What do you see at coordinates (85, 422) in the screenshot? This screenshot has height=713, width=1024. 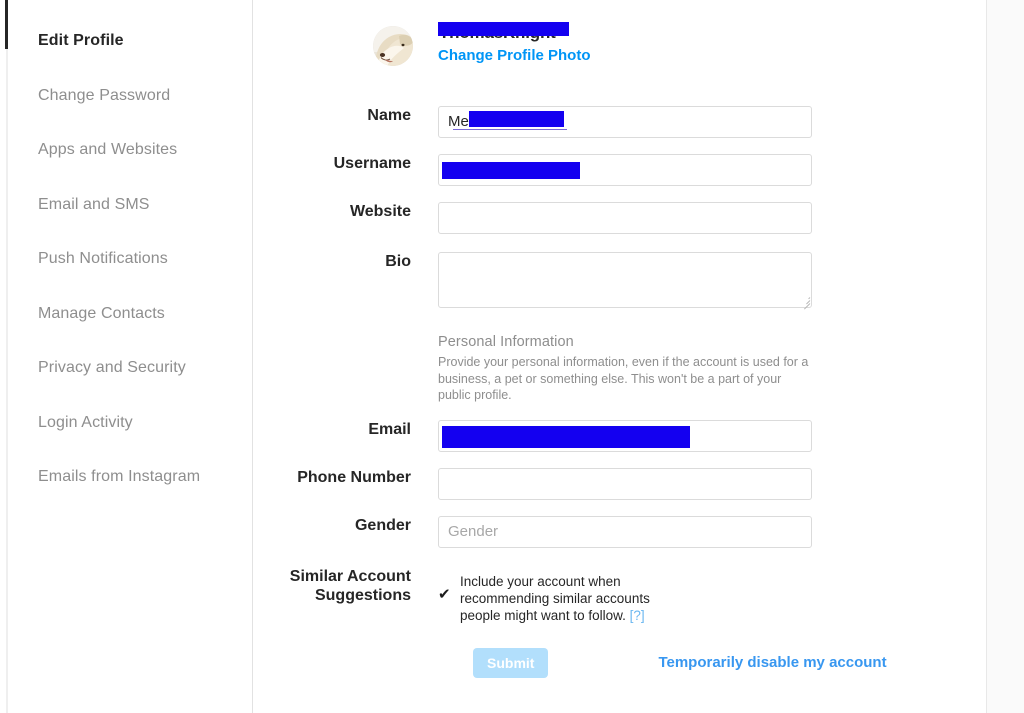 I see `sidebar-item-label: Login Activity` at bounding box center [85, 422].